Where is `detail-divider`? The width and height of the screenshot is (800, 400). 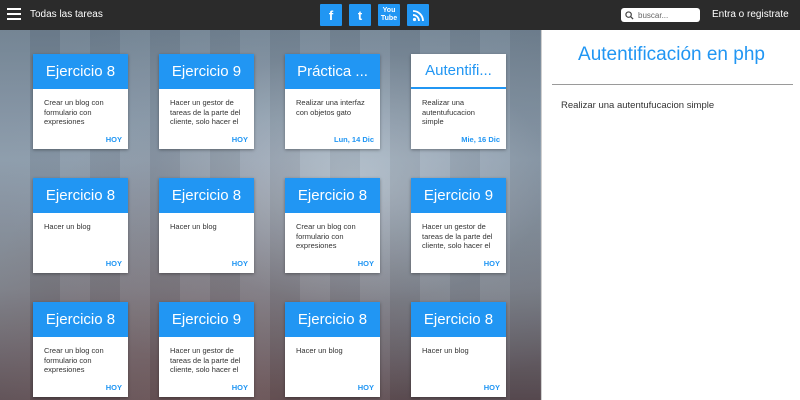 detail-divider is located at coordinates (672, 84).